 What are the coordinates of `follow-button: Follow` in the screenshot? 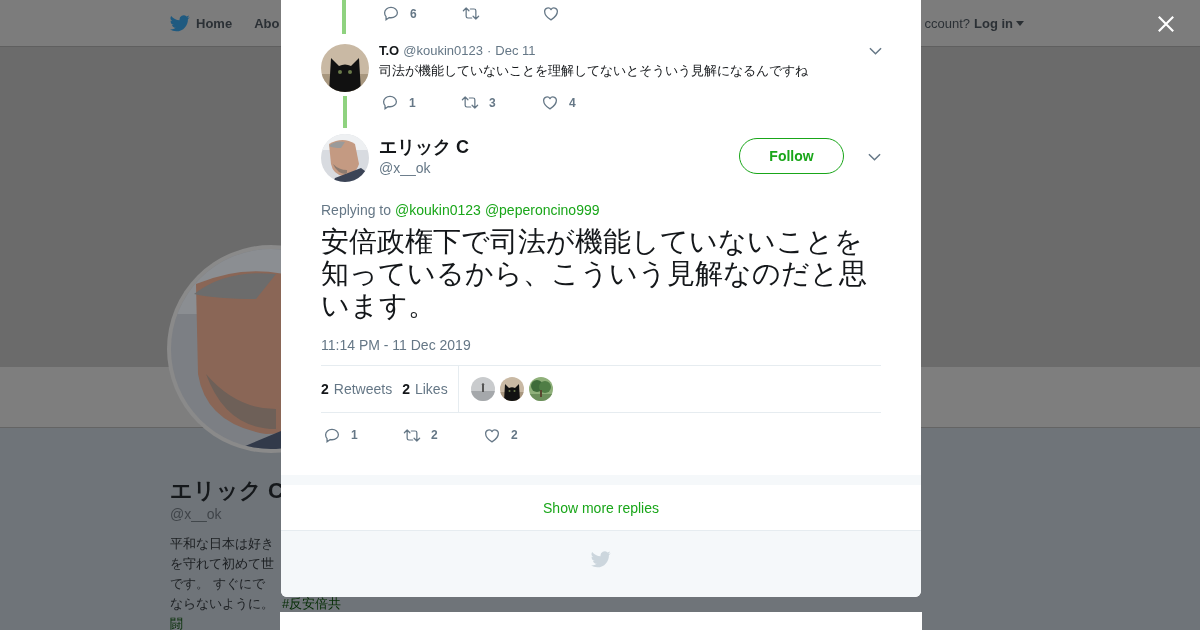 It's located at (791, 156).